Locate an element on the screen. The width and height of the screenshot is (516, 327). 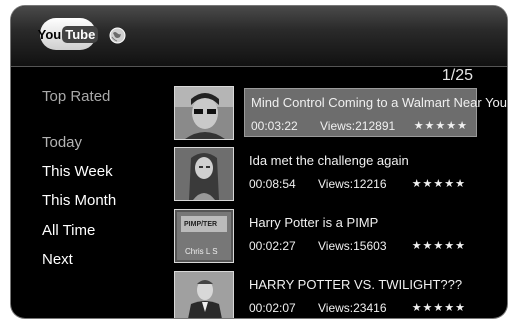
globe-icon is located at coordinates (117, 35).